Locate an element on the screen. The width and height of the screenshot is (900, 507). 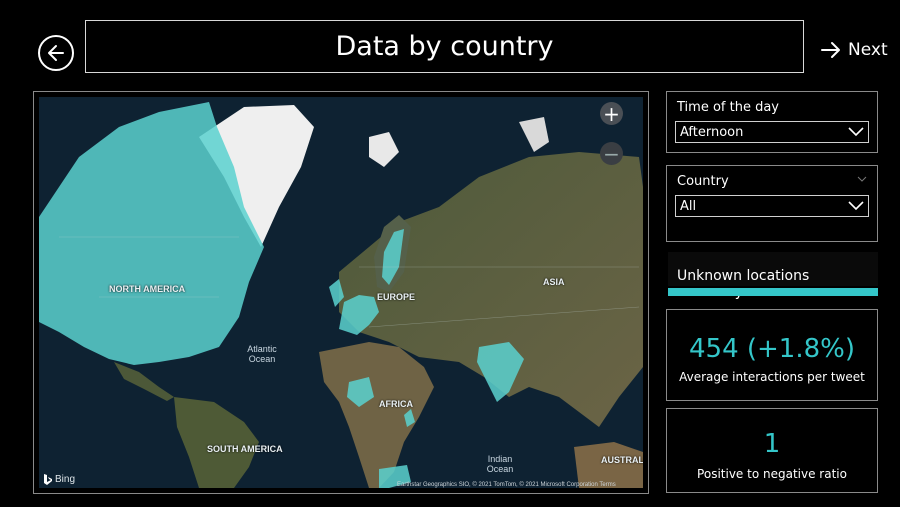
summary-accent-bar is located at coordinates (773, 292).